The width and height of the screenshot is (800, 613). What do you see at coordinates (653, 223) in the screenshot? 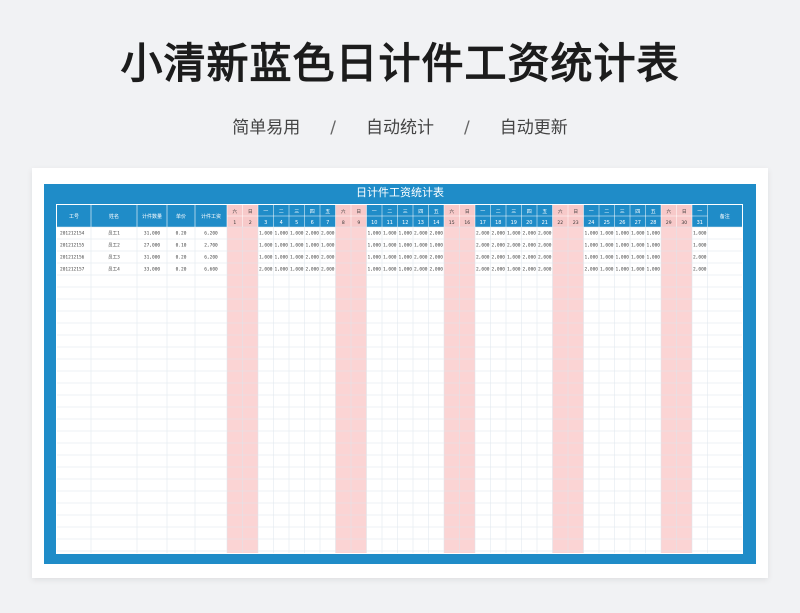
I see `day-number: 28` at bounding box center [653, 223].